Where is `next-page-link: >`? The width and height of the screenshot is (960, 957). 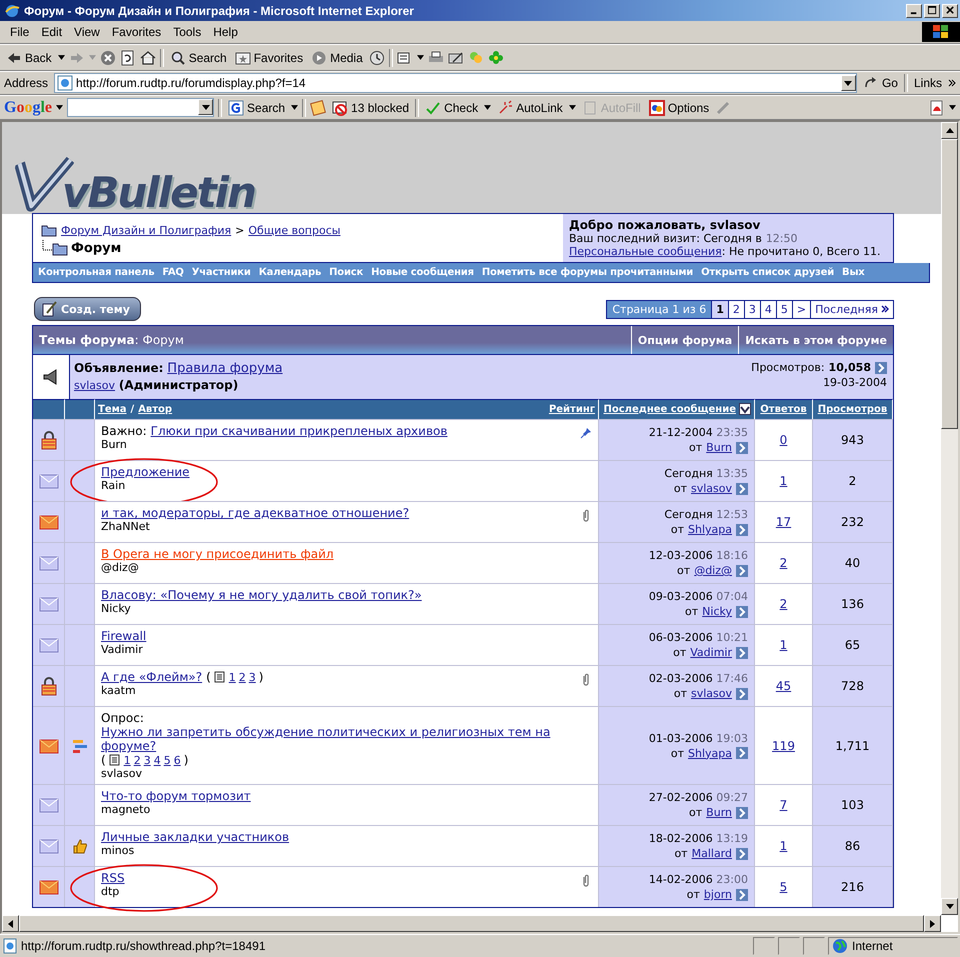 next-page-link: > is located at coordinates (801, 309).